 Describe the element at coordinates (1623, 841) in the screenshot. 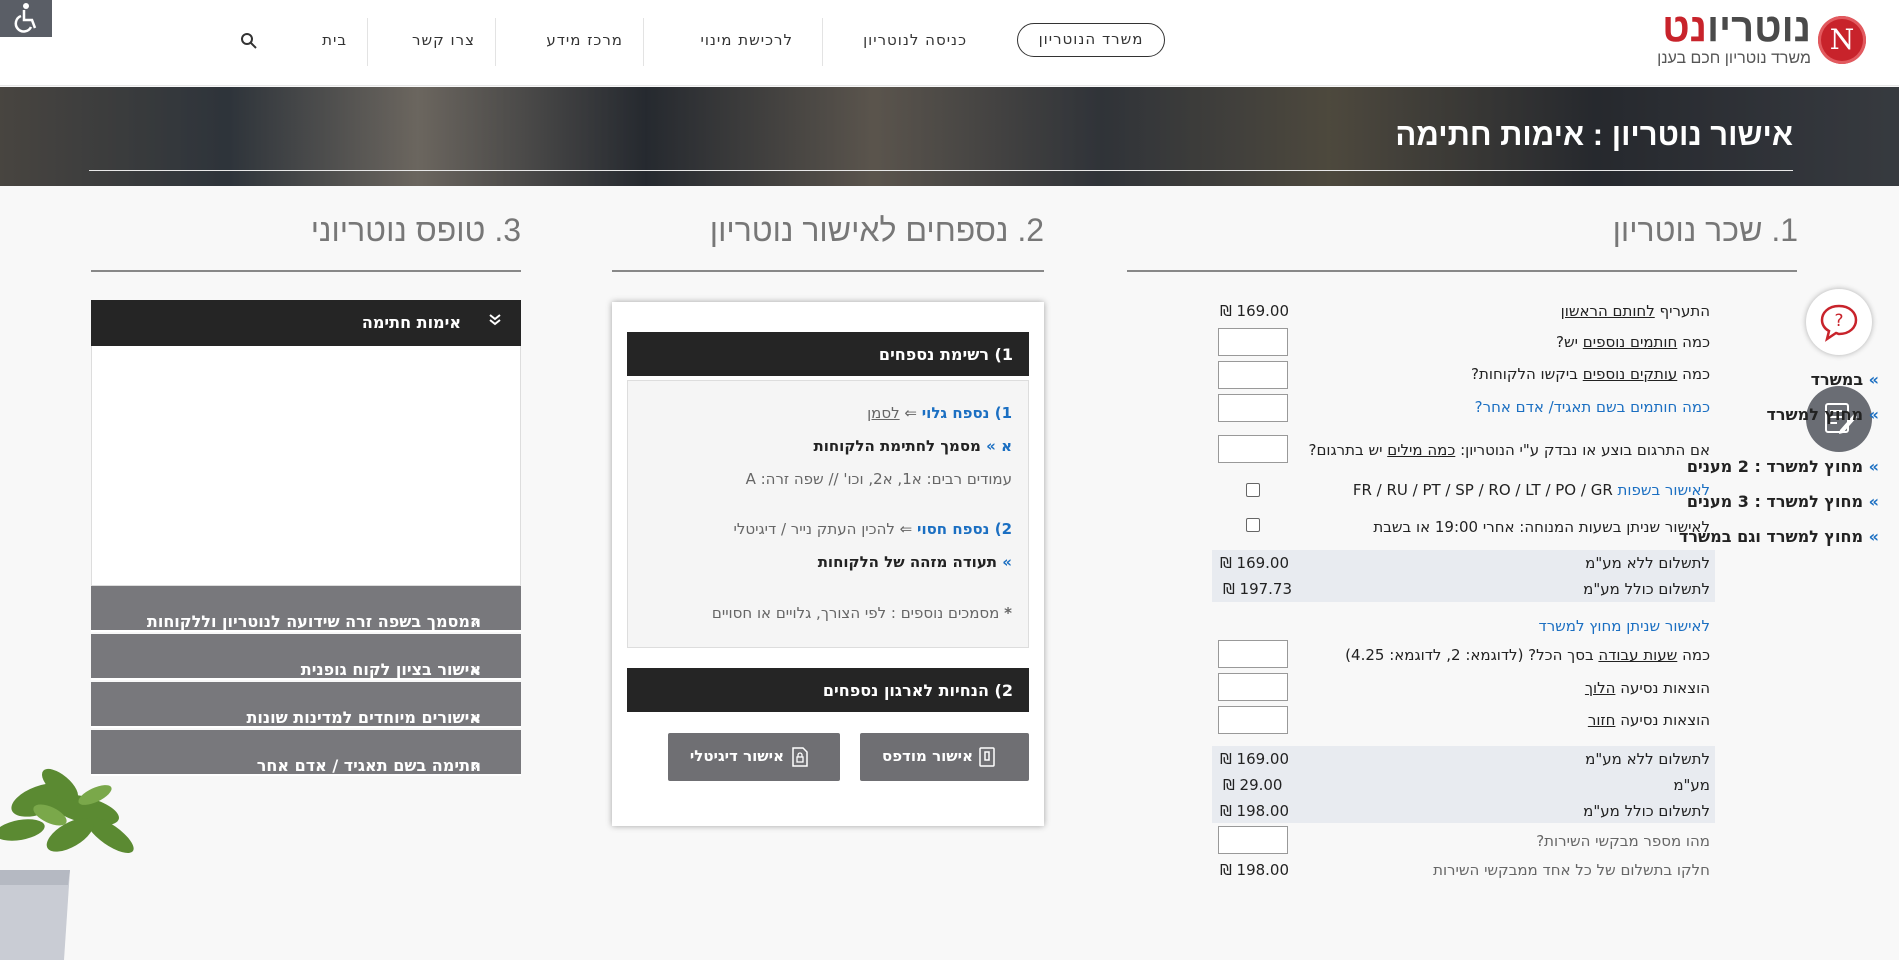

I see `requesters-label: מהו מספר מבקשי השירות?` at that location.